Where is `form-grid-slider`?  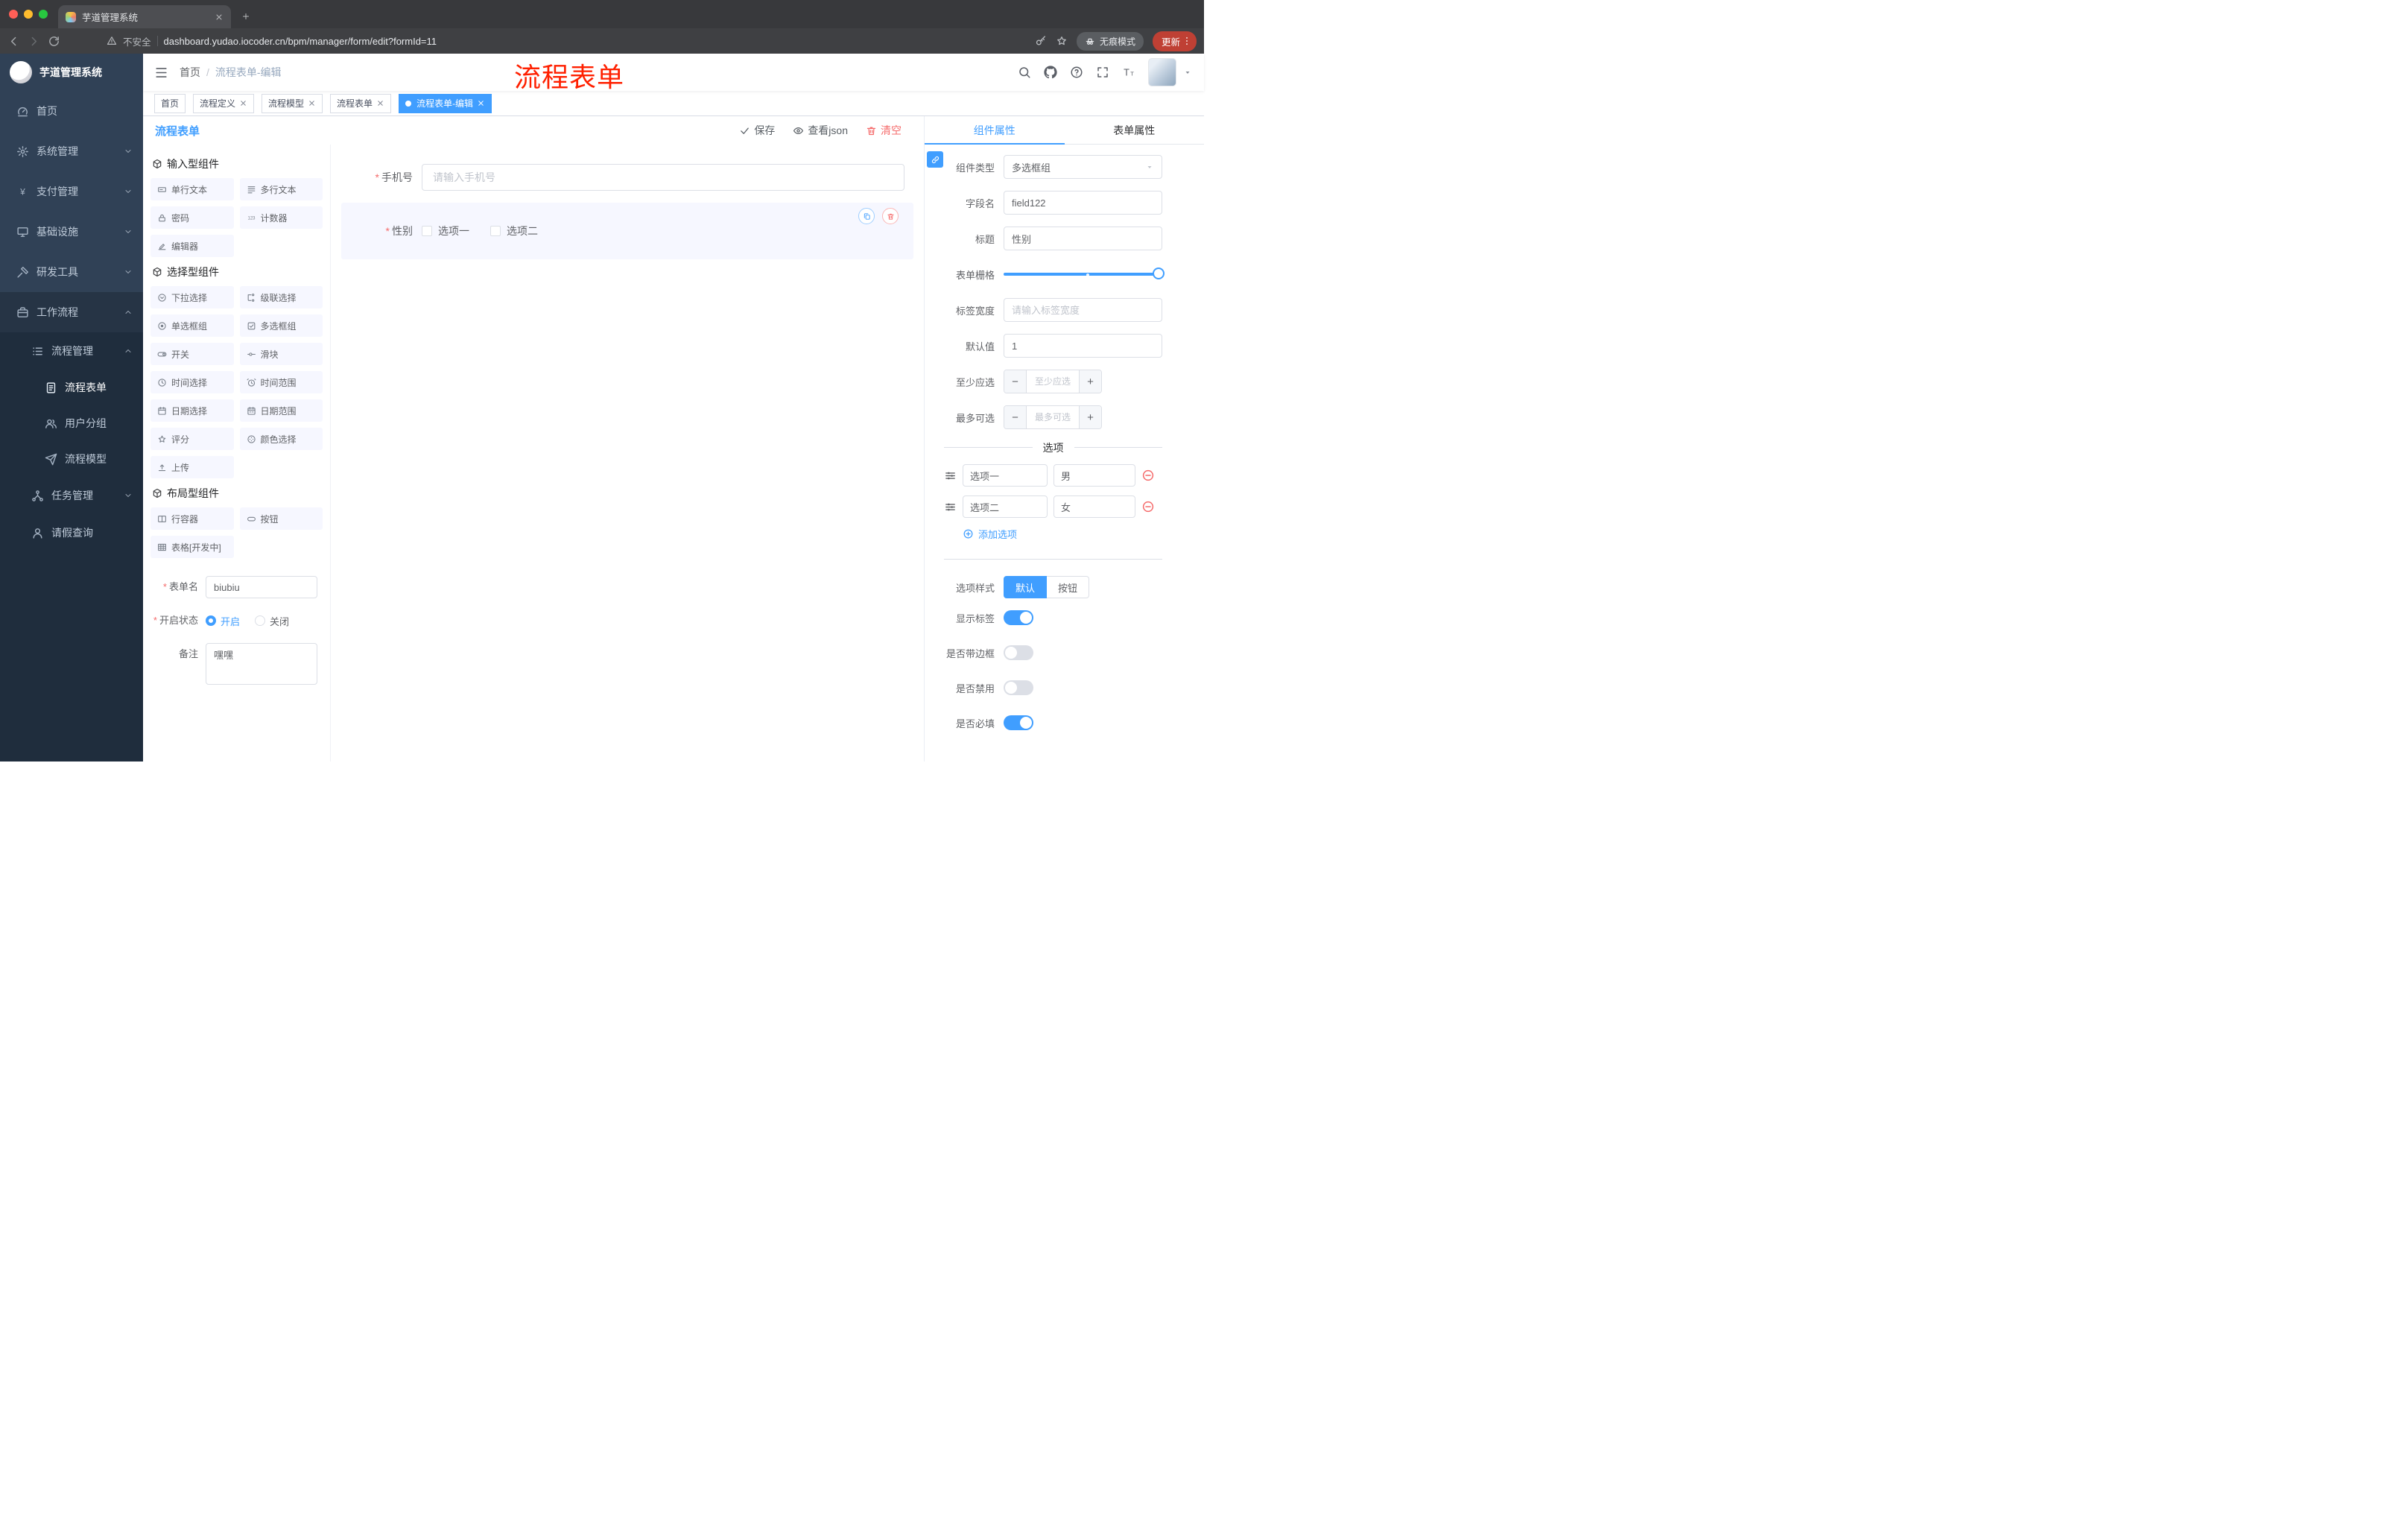
form-grid-slider is located at coordinates (1084, 274).